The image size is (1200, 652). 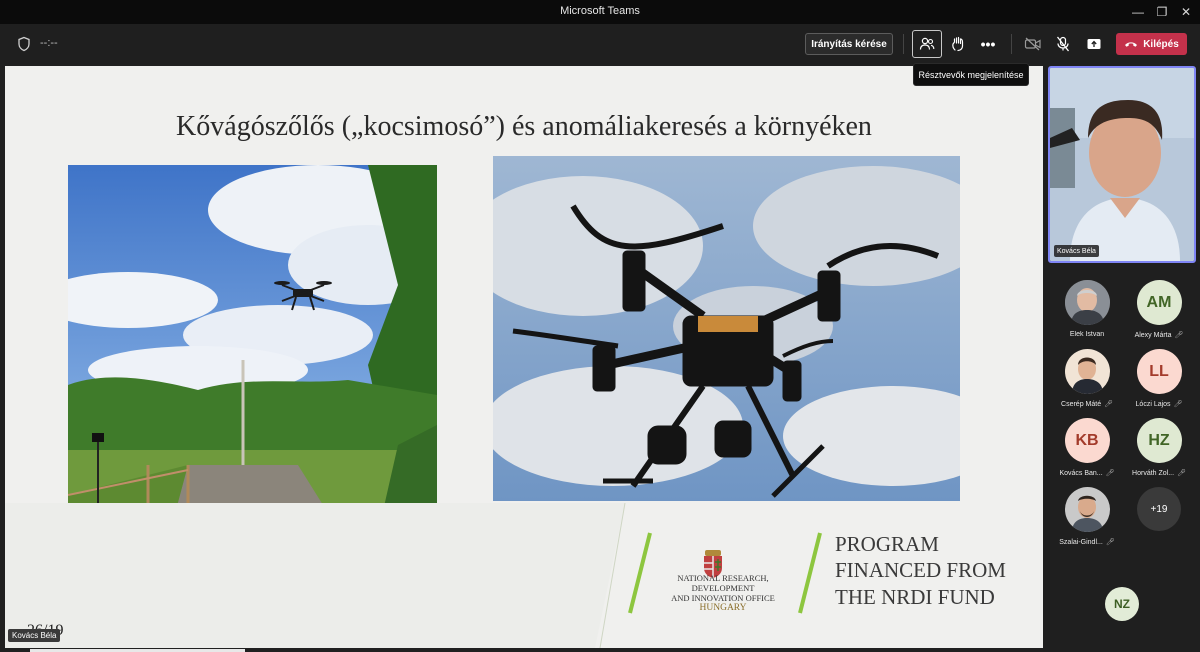 I want to click on participant-tile: Elek Istvan, so click(x=1087, y=309).